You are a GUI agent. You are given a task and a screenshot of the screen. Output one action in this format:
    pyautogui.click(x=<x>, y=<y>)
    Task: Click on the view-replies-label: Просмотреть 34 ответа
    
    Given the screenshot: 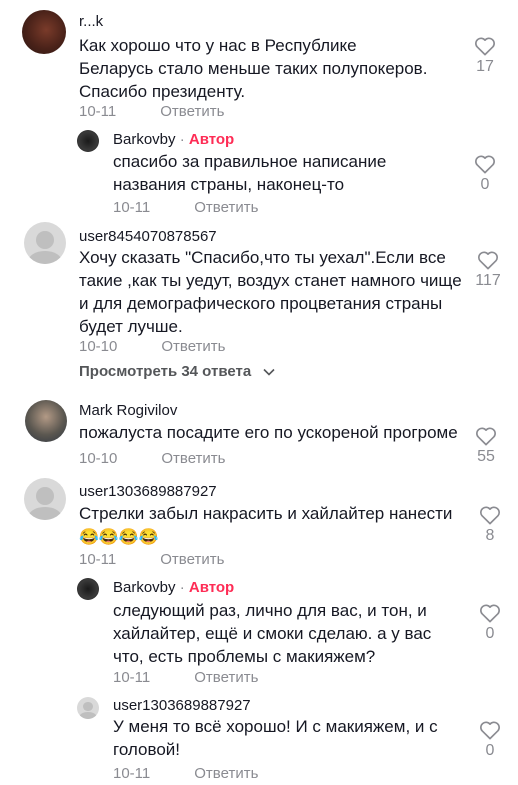 What is the action you would take?
    pyautogui.click(x=165, y=371)
    